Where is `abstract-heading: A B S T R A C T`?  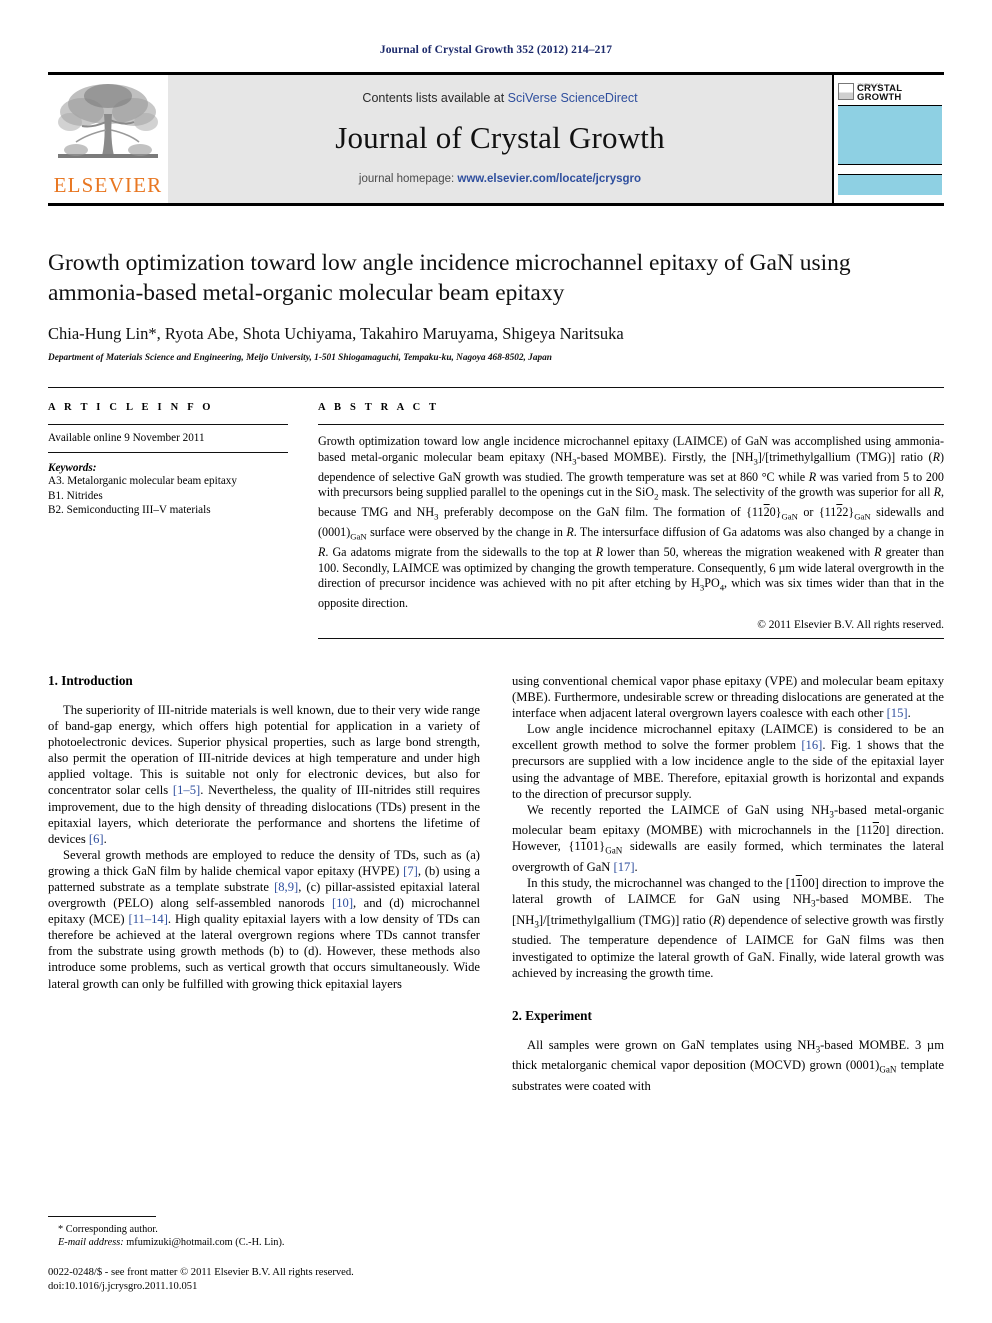
abstract-heading: A B S T R A C T is located at coordinates (379, 407).